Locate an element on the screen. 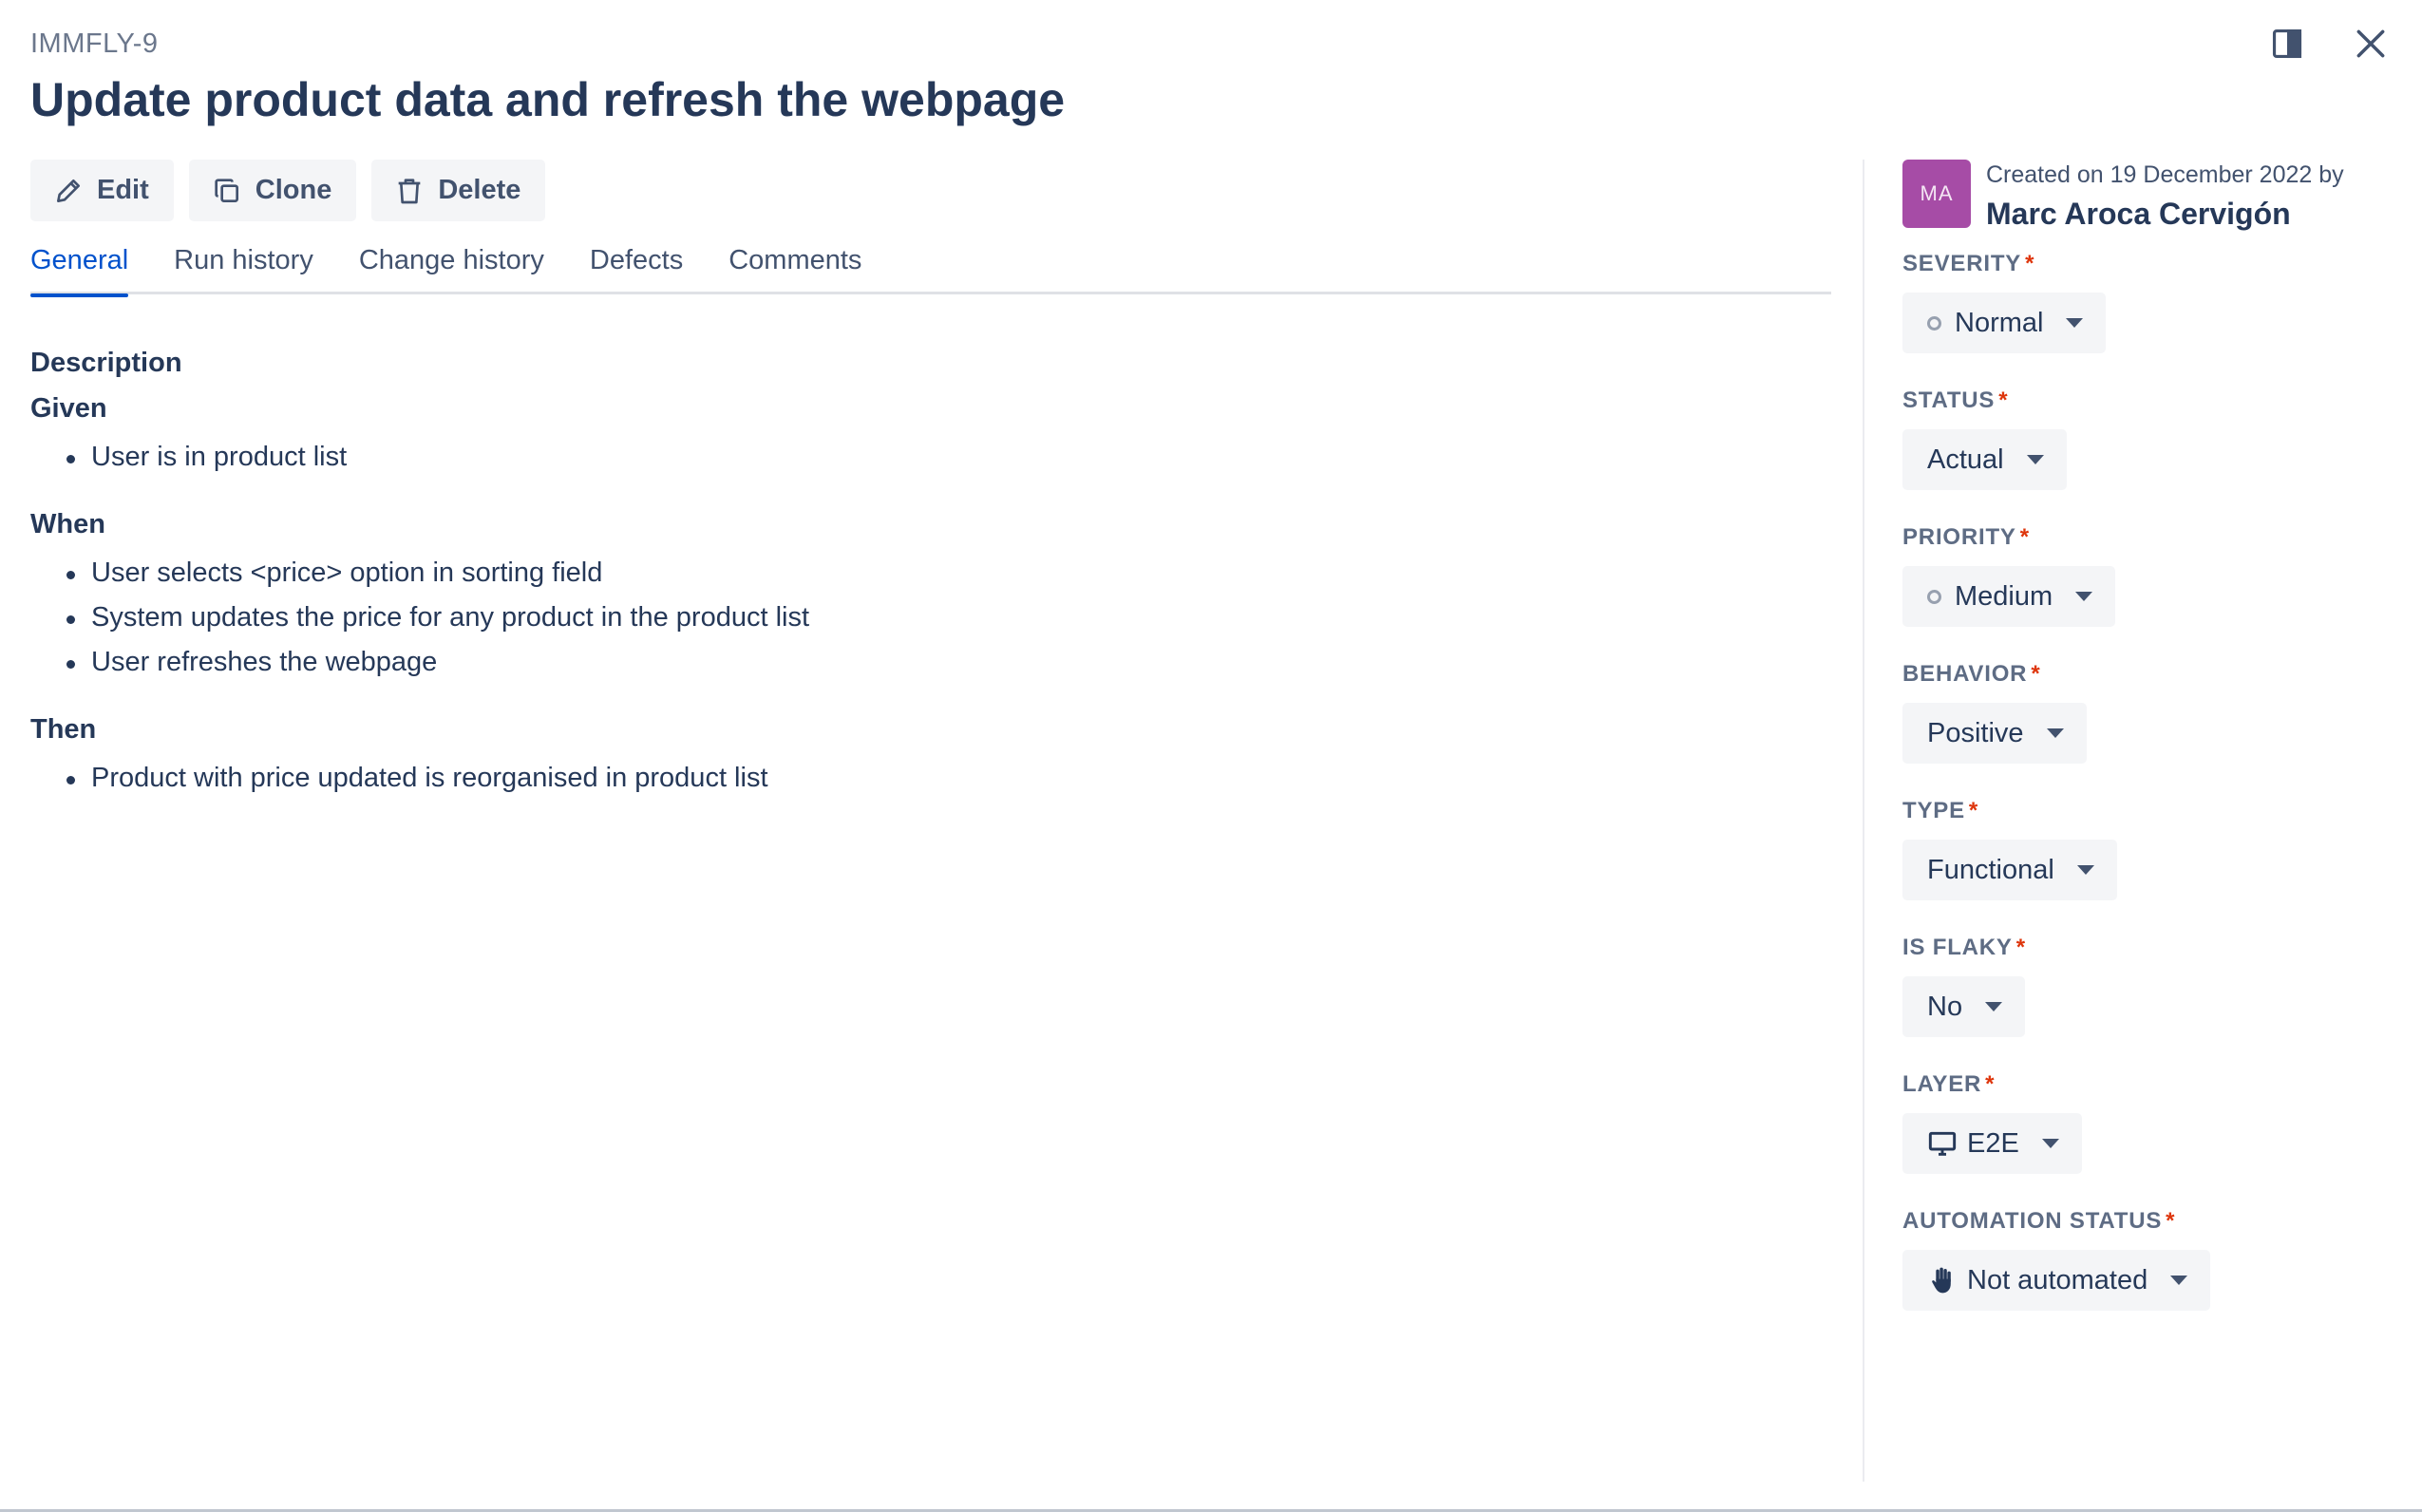 The image size is (2422, 1512). automation-status-select: Not automated is located at coordinates (2056, 1281).